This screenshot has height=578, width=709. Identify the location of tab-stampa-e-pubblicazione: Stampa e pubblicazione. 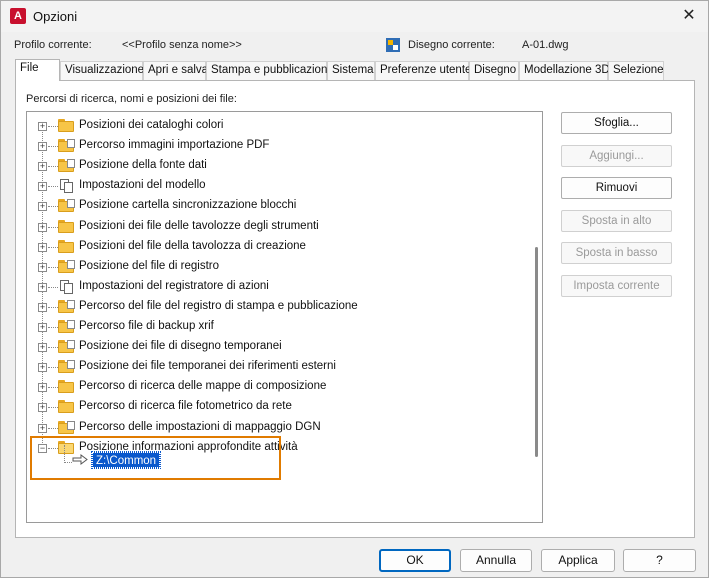
(270, 70).